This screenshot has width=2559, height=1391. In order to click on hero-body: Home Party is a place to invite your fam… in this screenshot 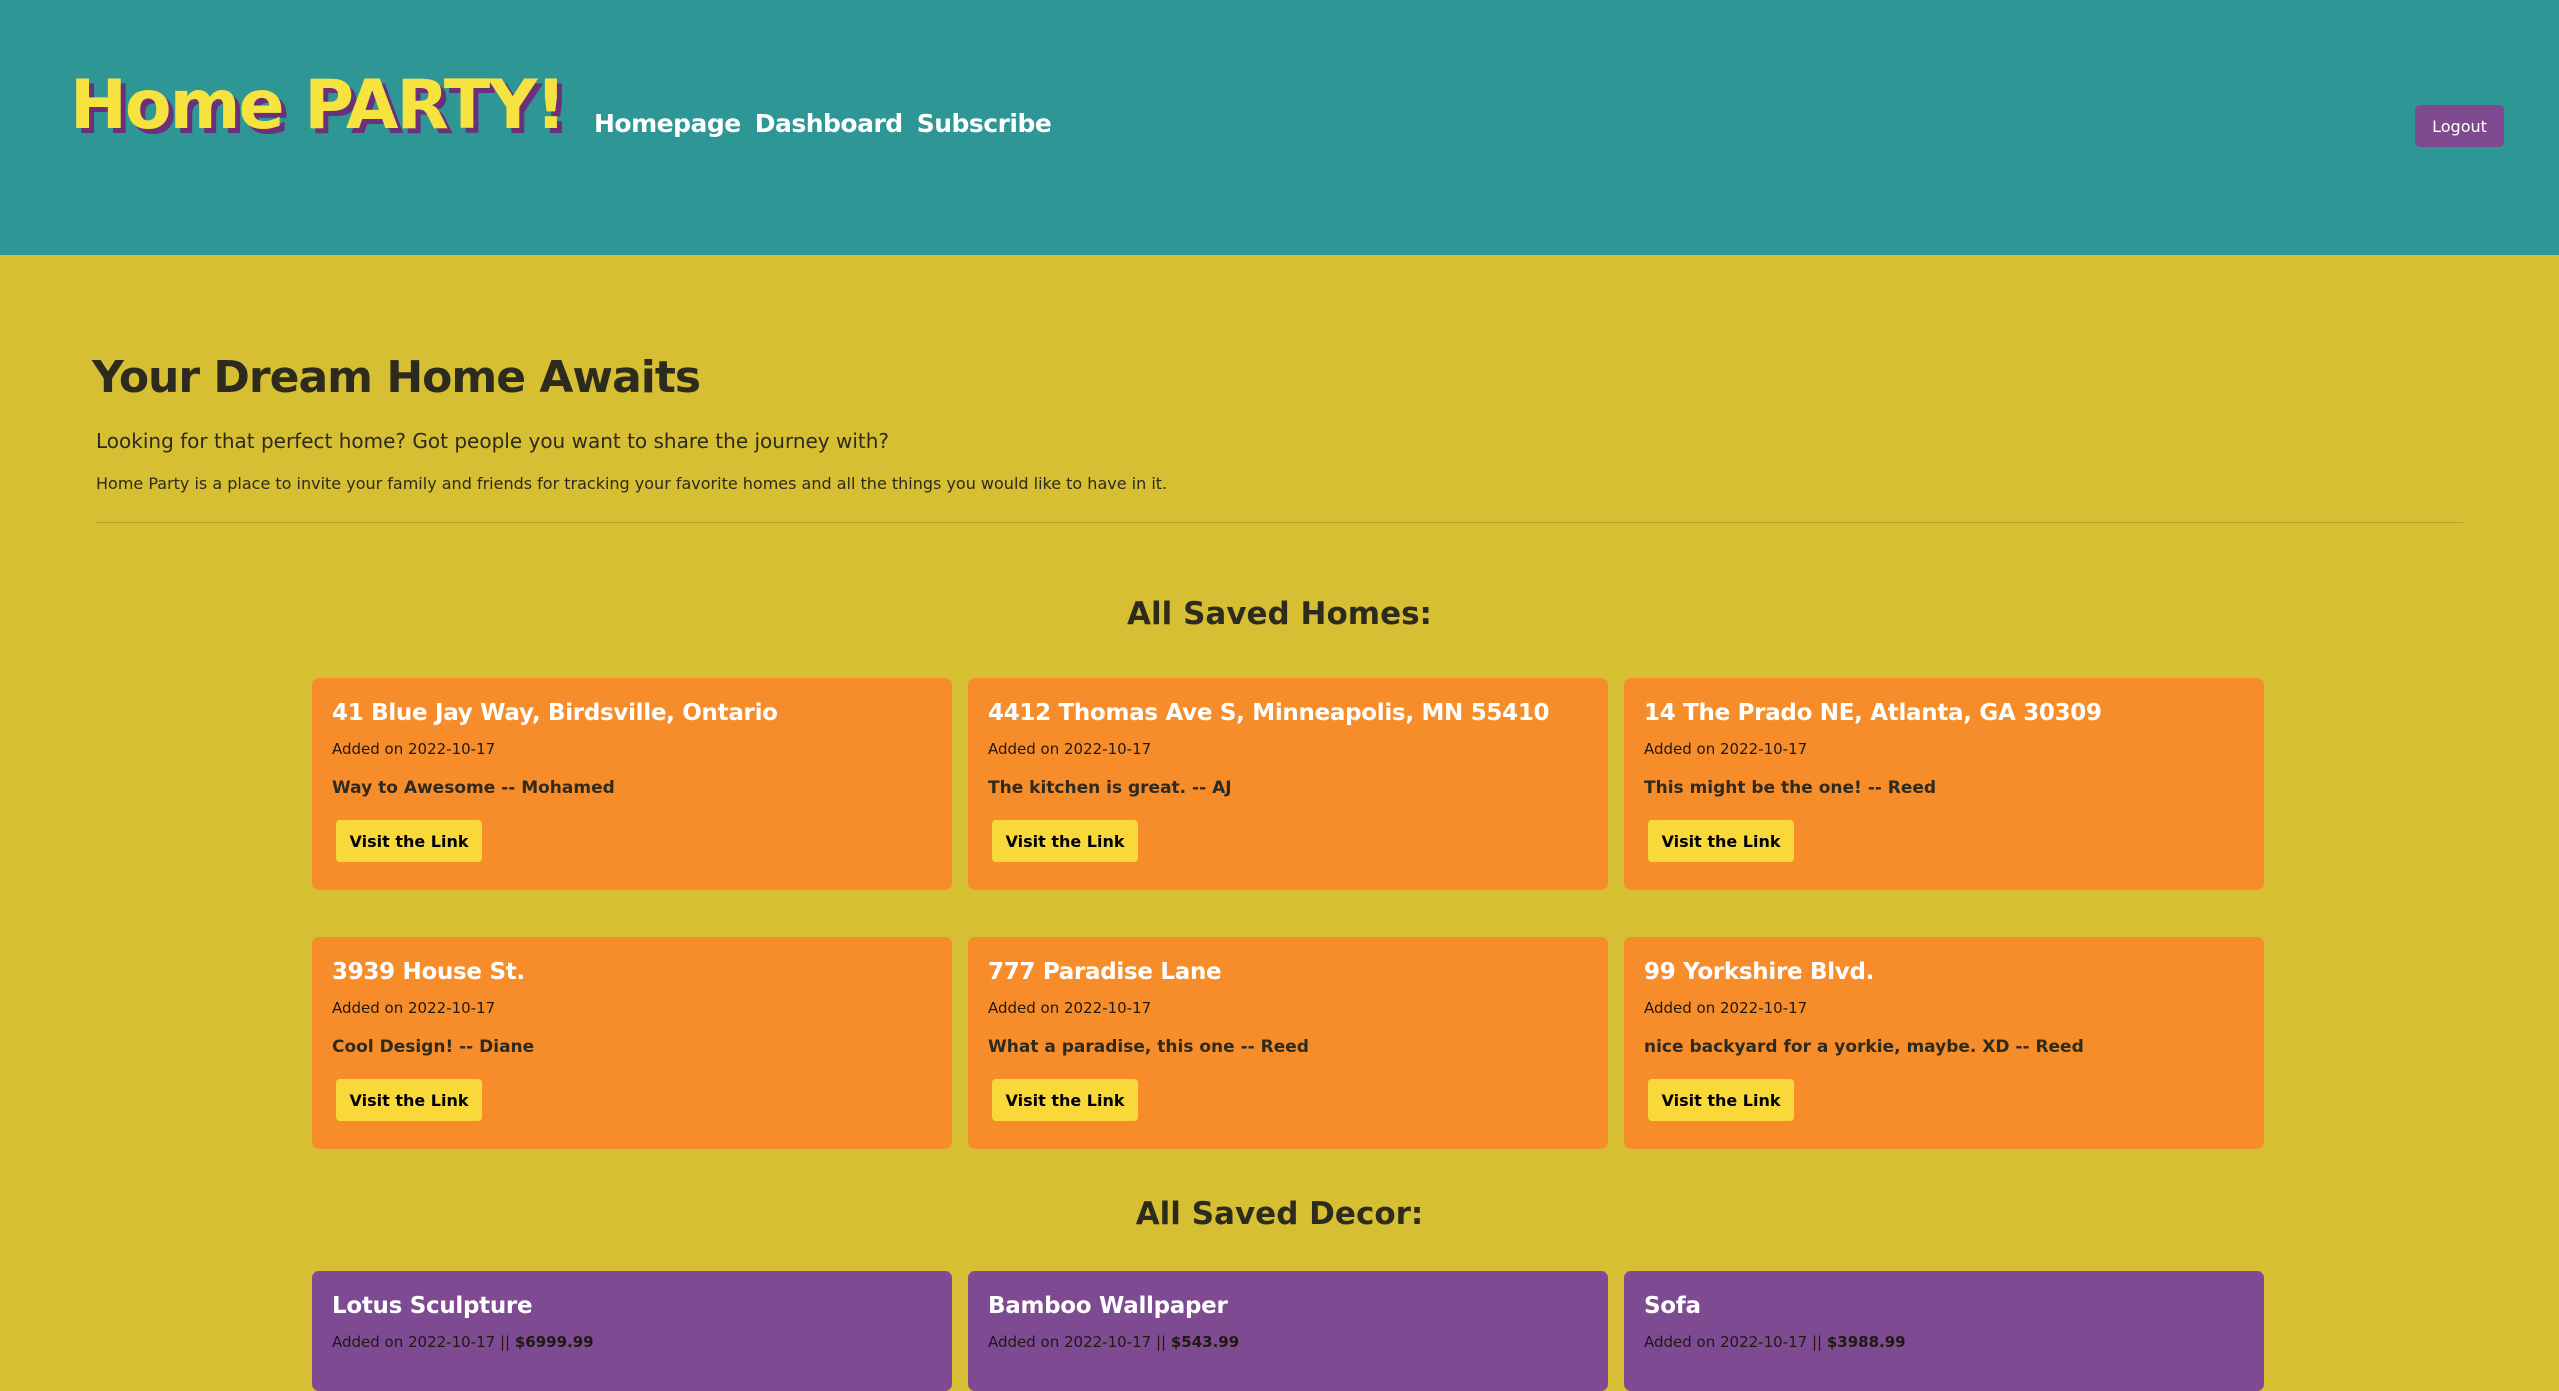, I will do `click(632, 483)`.